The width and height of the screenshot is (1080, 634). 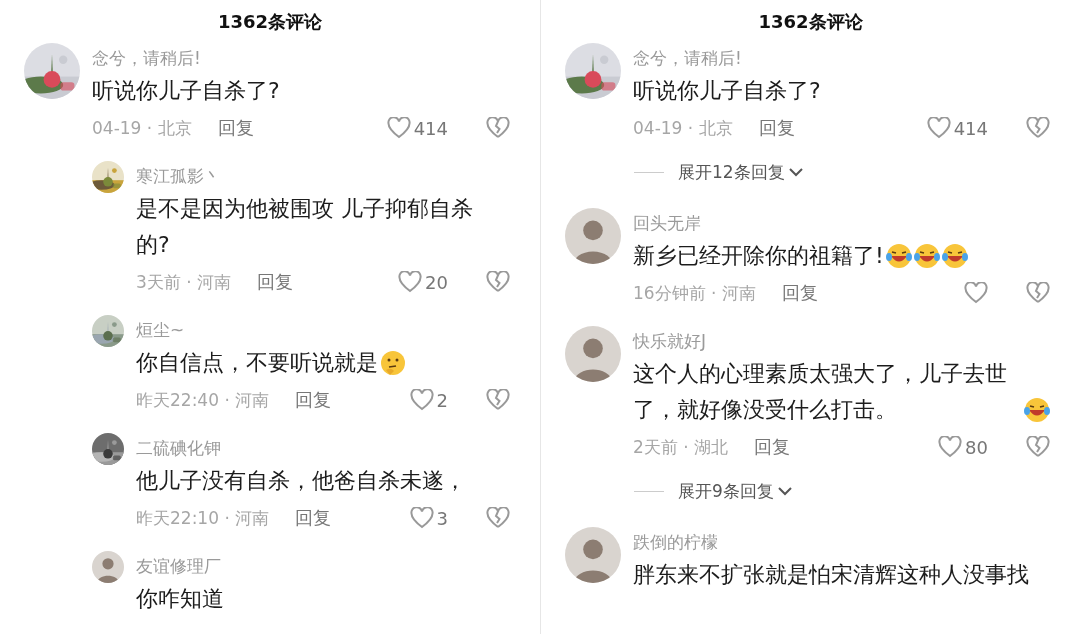 What do you see at coordinates (681, 447) in the screenshot?
I see `comment-meta: 2天前 · 湖北` at bounding box center [681, 447].